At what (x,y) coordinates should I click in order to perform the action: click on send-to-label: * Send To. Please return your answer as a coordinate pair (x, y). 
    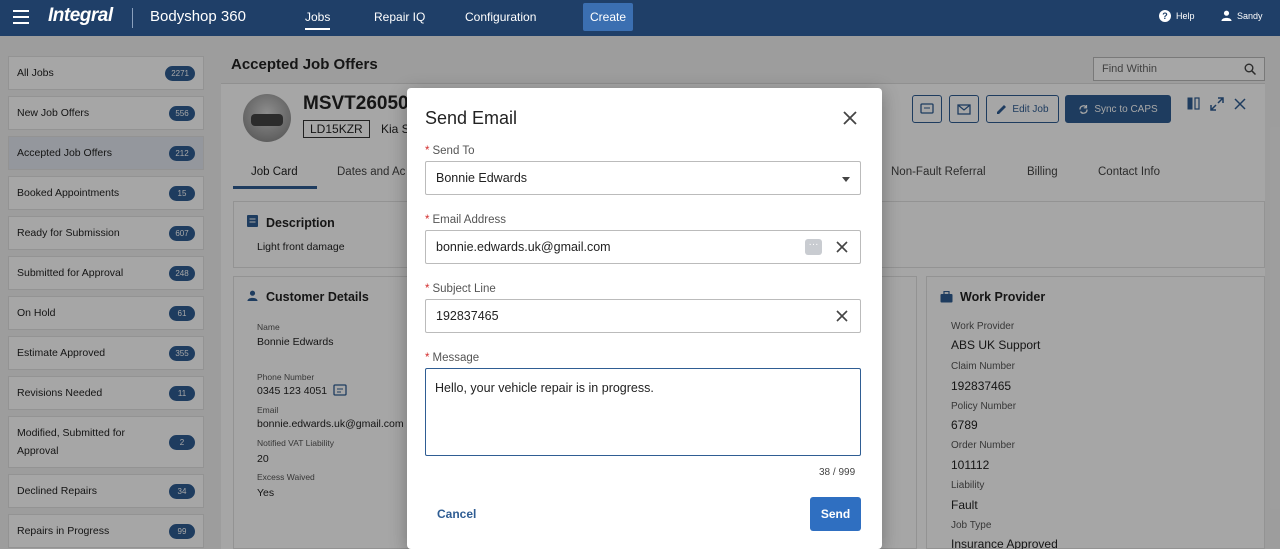
    Looking at the image, I should click on (449, 151).